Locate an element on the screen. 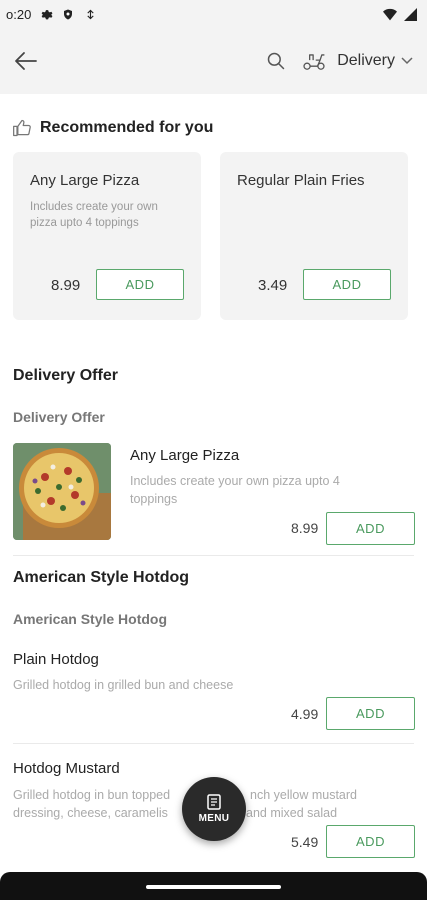  status-bar: o:20 is located at coordinates (213, 14).